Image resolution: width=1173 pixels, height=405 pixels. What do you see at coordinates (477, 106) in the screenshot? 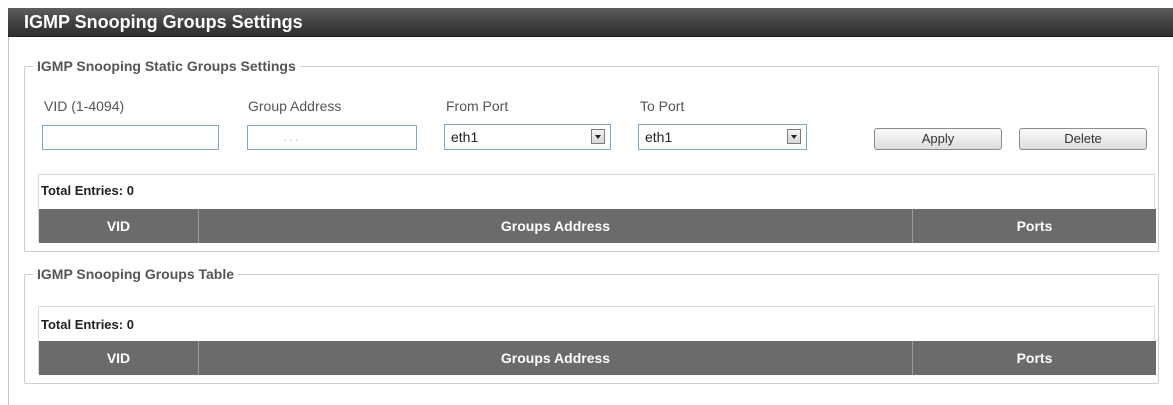
I see `from-port-label: From Port` at bounding box center [477, 106].